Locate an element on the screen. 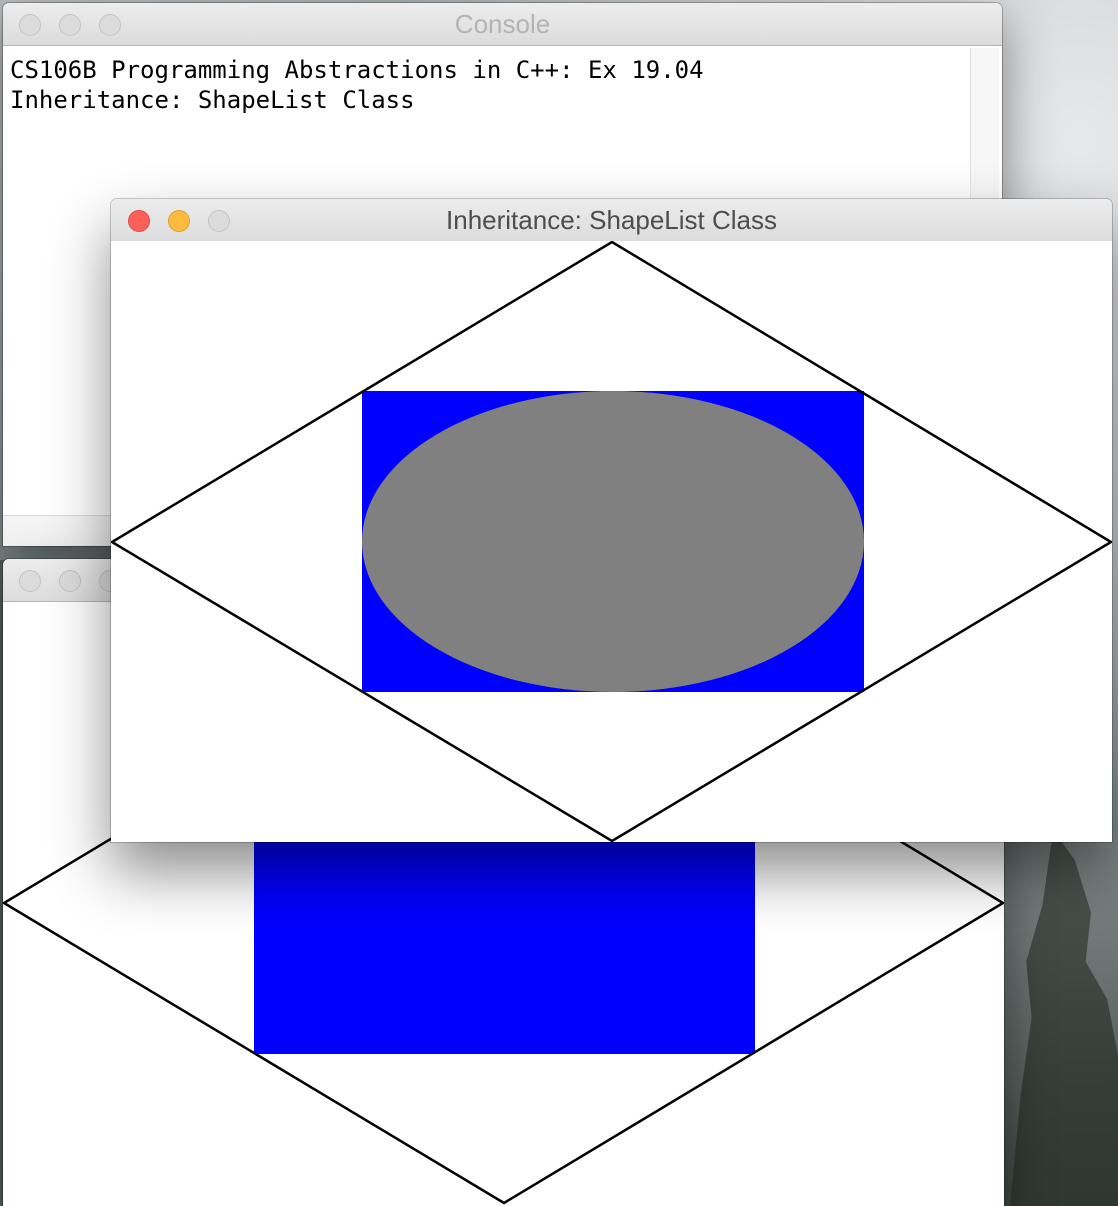  console-line: Inheritance: ShapeList Class is located at coordinates (212, 100).